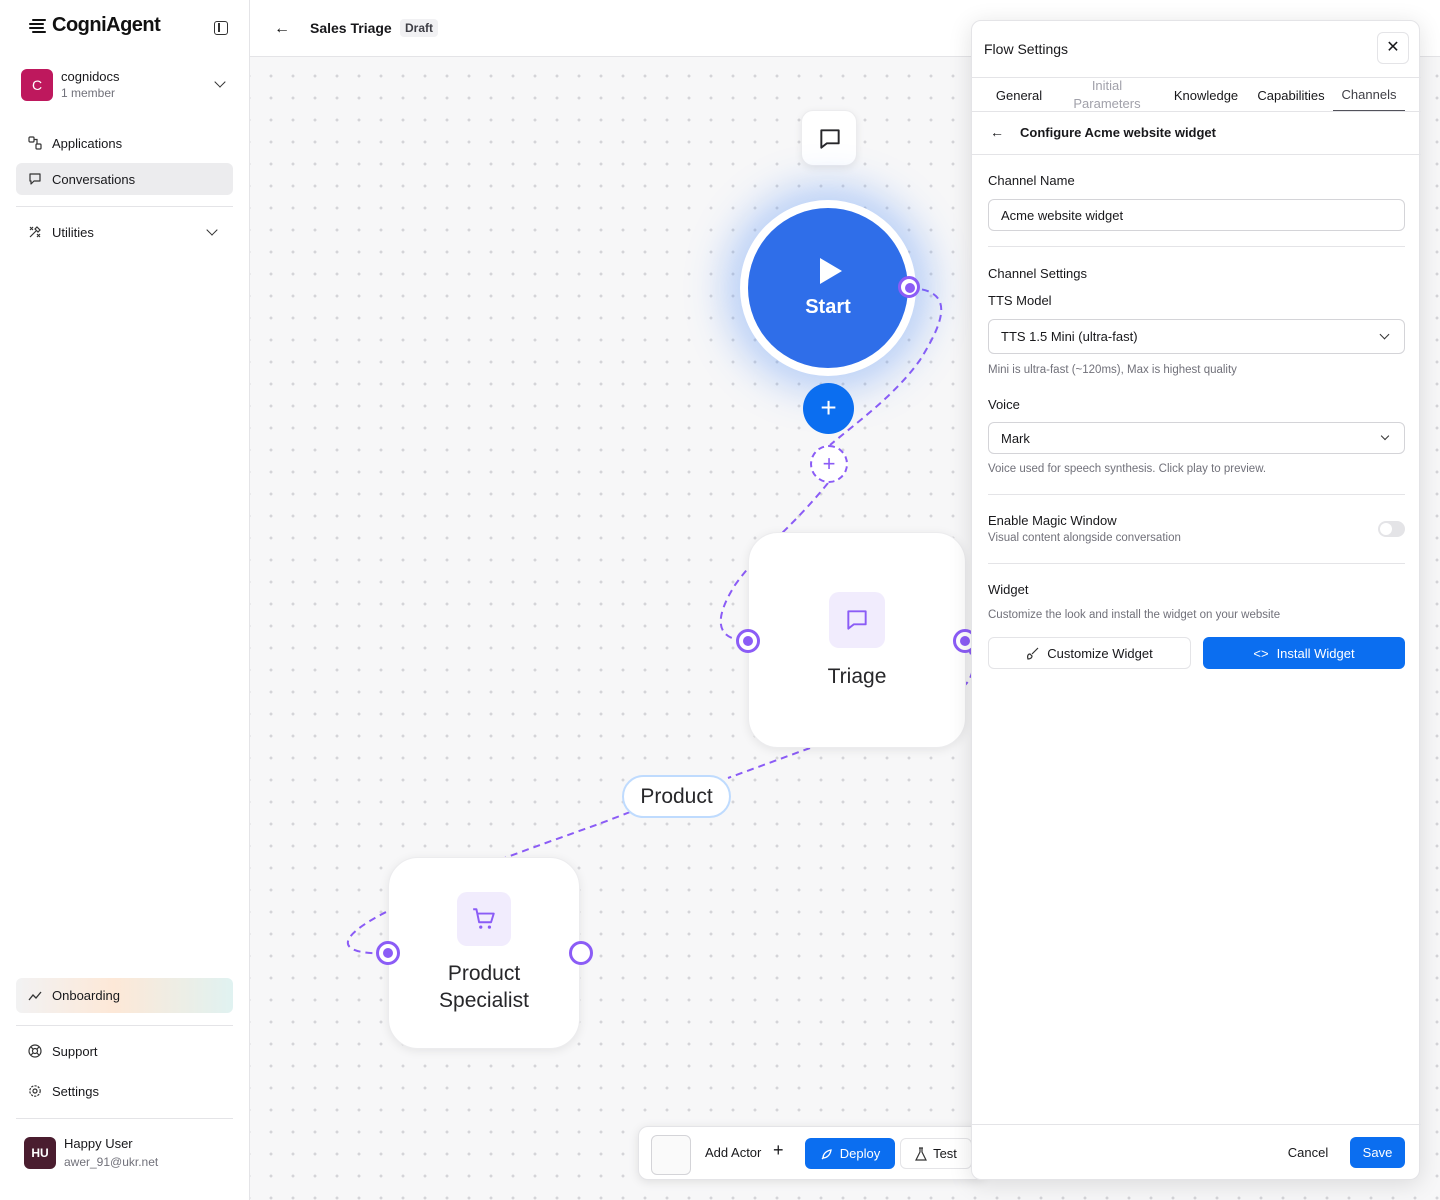 The image size is (1440, 1200). Describe the element at coordinates (1118, 132) in the screenshot. I see `channel-config-title: Configure Acme website widget` at that location.